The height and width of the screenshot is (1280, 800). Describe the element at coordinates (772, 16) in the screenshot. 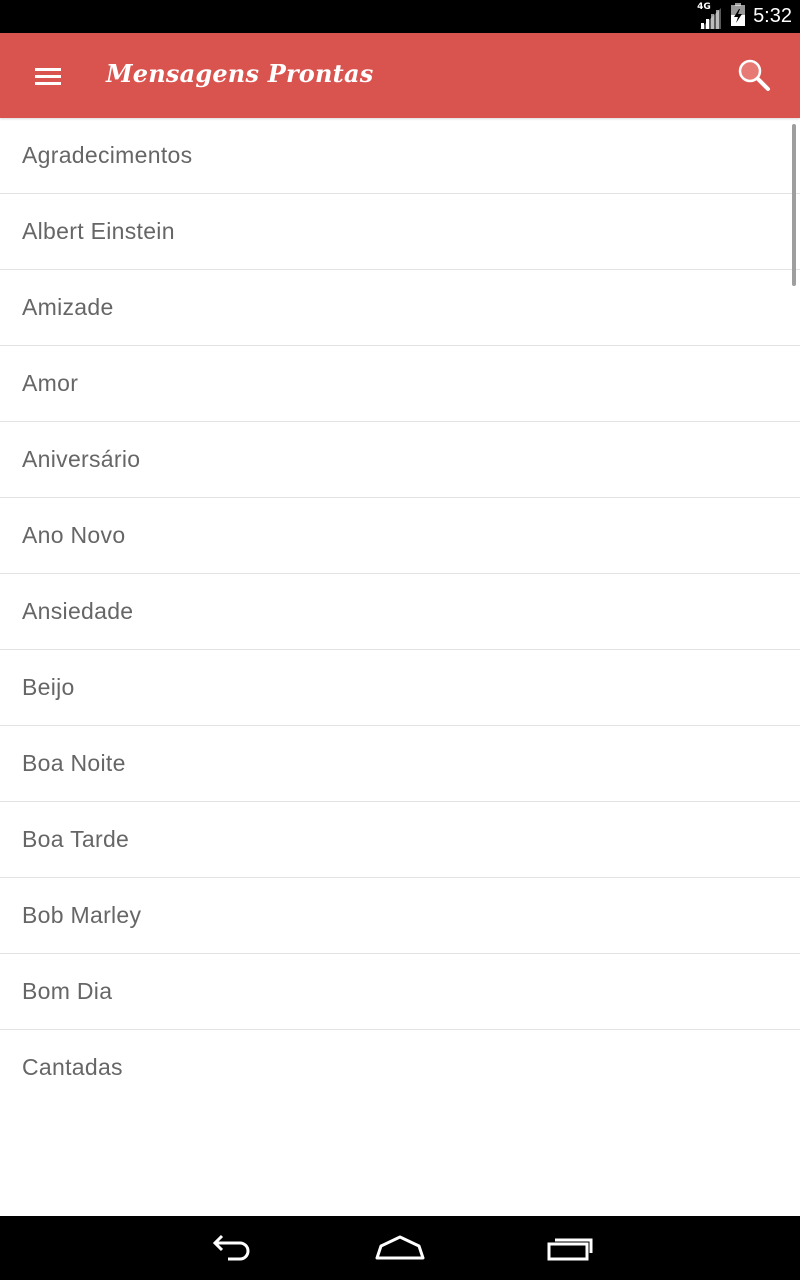

I see `status-clock: 5:32` at that location.